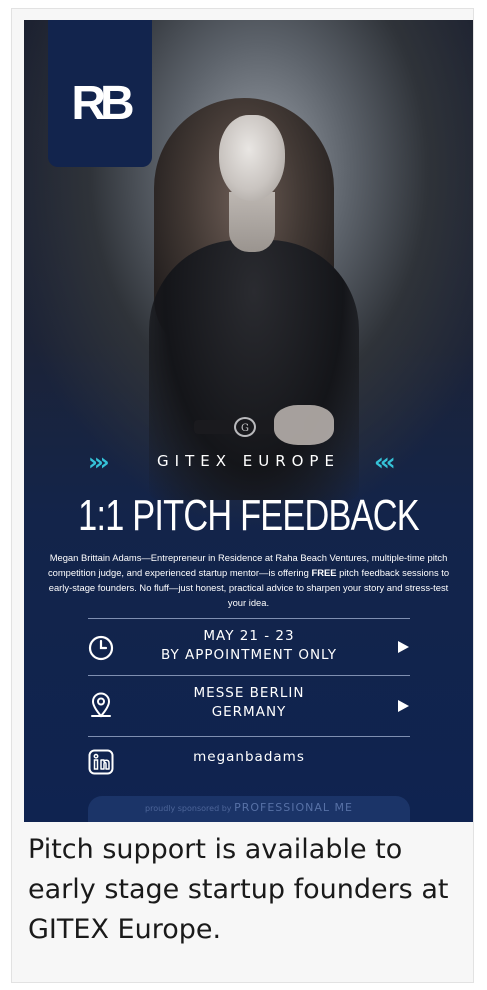 This screenshot has width=487, height=990. I want to click on sponsor-brand: PROFESSIONAL ME, so click(293, 807).